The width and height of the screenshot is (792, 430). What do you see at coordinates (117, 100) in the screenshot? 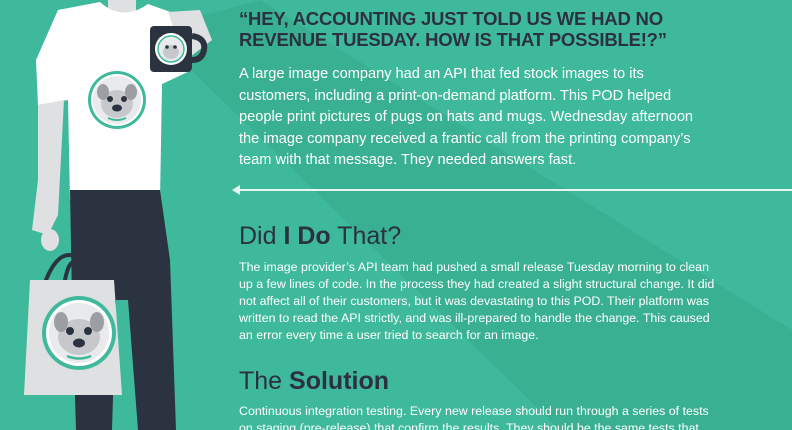
I see `pug-shirt-badge-icon` at bounding box center [117, 100].